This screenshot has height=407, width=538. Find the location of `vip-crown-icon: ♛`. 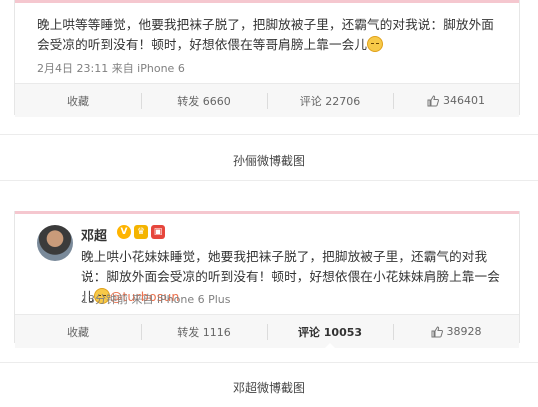

vip-crown-icon: ♛ is located at coordinates (141, 232).